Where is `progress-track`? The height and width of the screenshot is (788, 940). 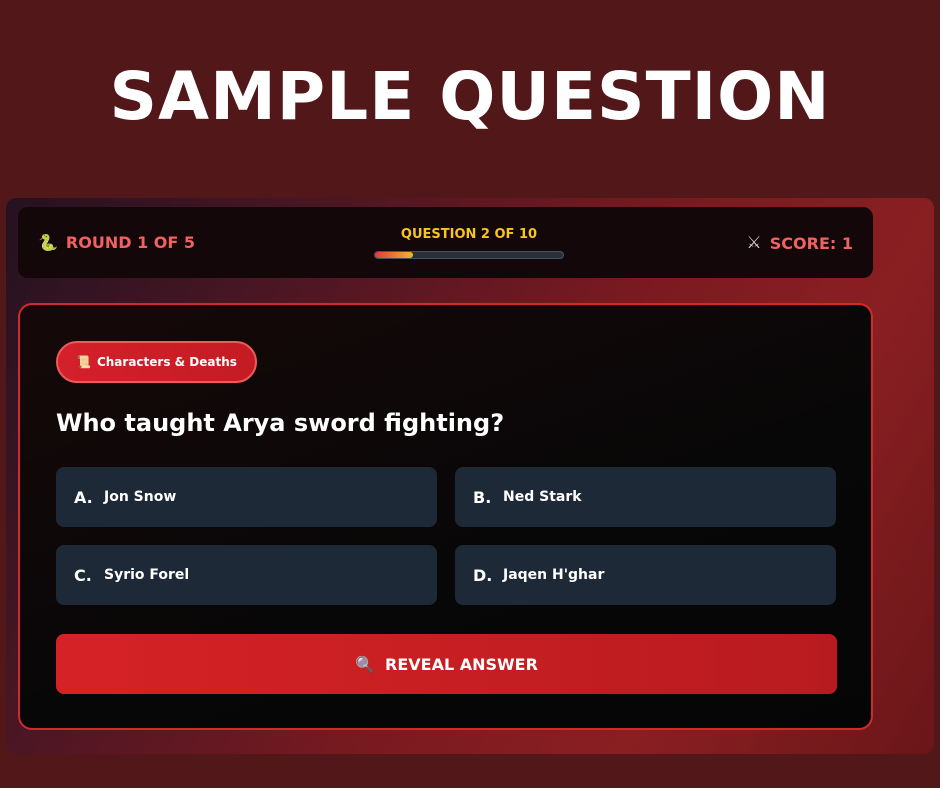
progress-track is located at coordinates (469, 255).